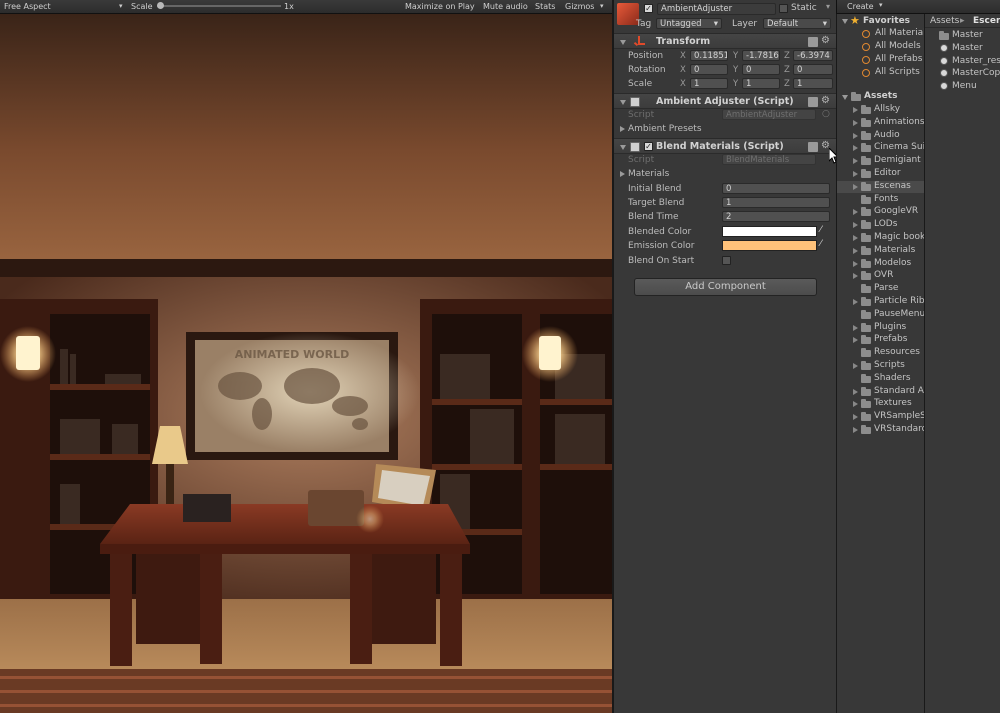  What do you see at coordinates (880, 276) in the screenshot?
I see `folder-item: OVR` at bounding box center [880, 276].